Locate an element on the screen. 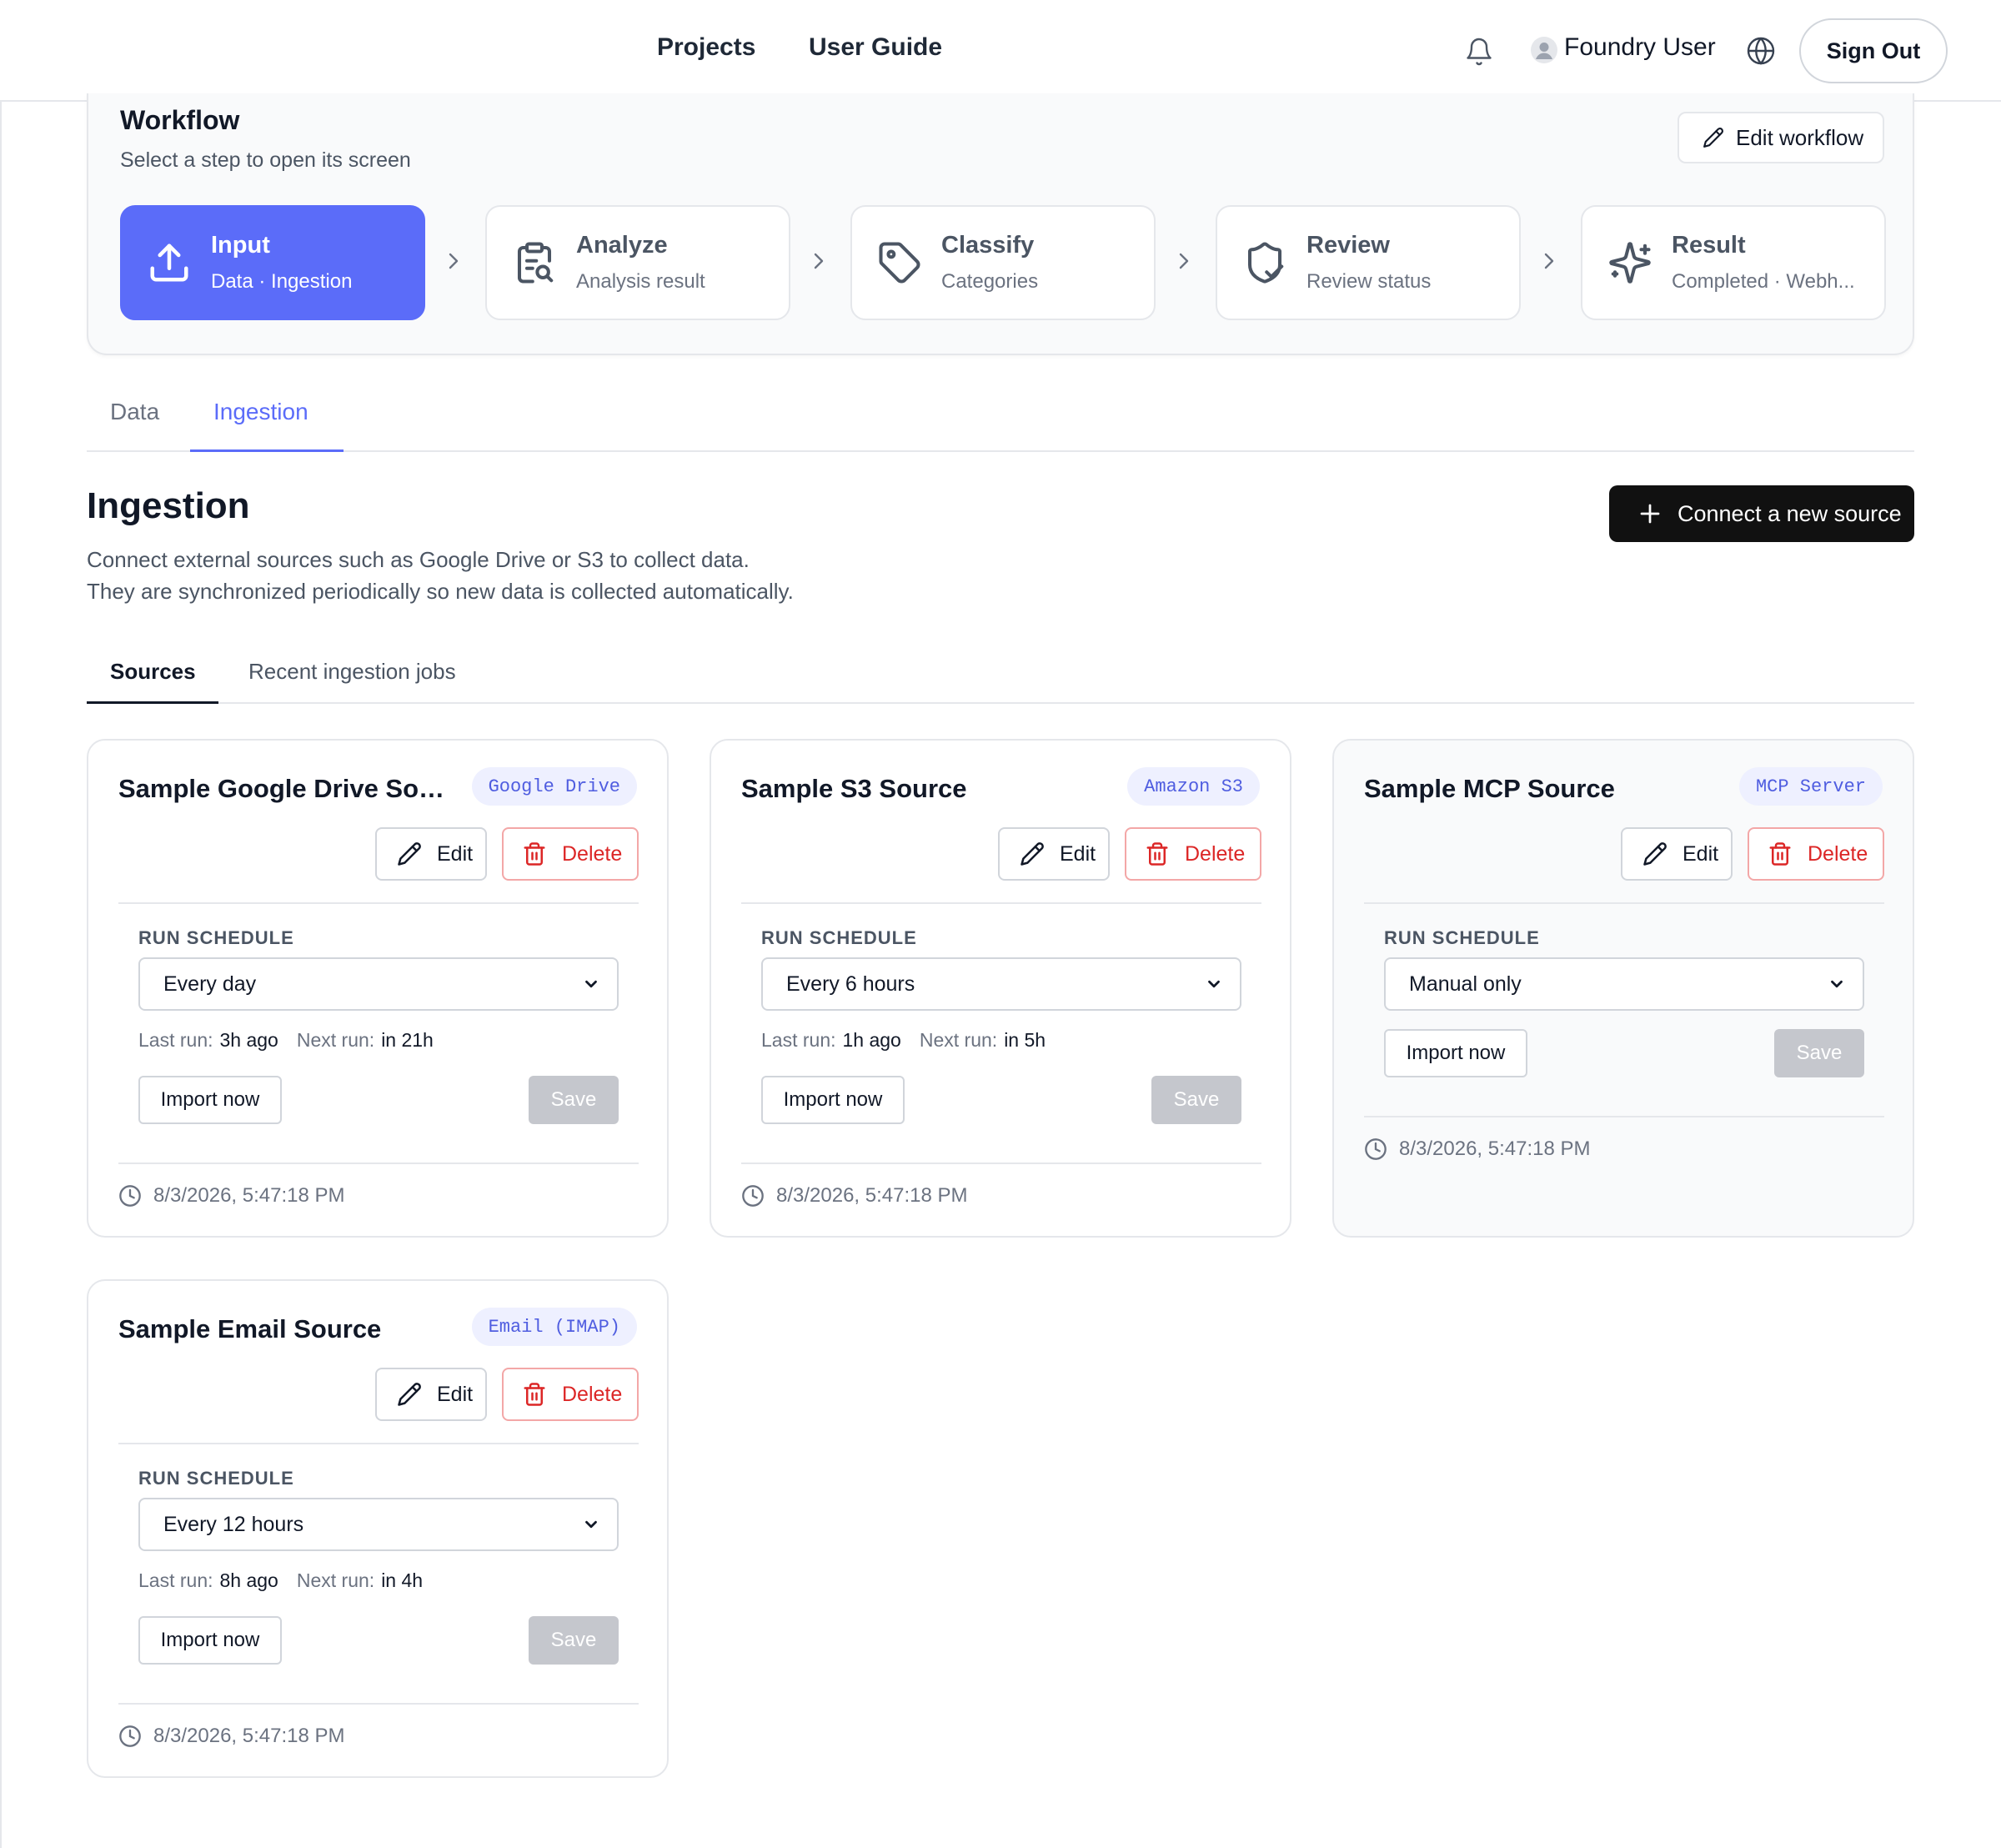 The height and width of the screenshot is (1848, 2001). source-type-badge: MCP Server is located at coordinates (1810, 786).